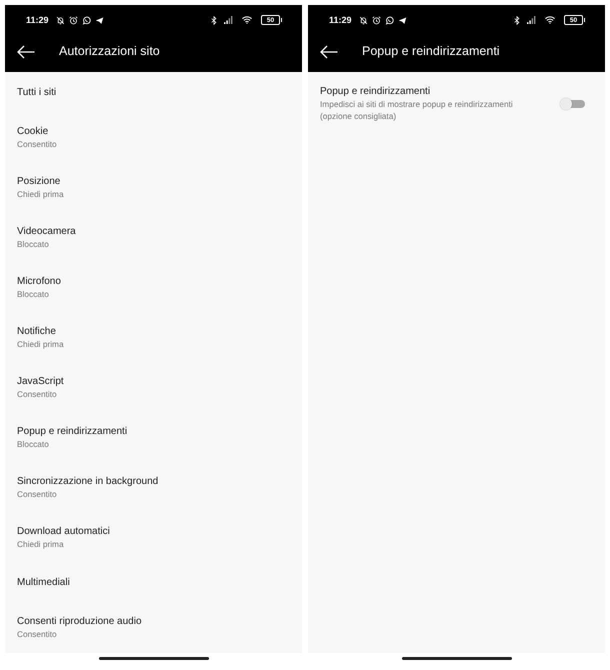 This screenshot has width=610, height=670. I want to click on toggle-switch, so click(572, 104).